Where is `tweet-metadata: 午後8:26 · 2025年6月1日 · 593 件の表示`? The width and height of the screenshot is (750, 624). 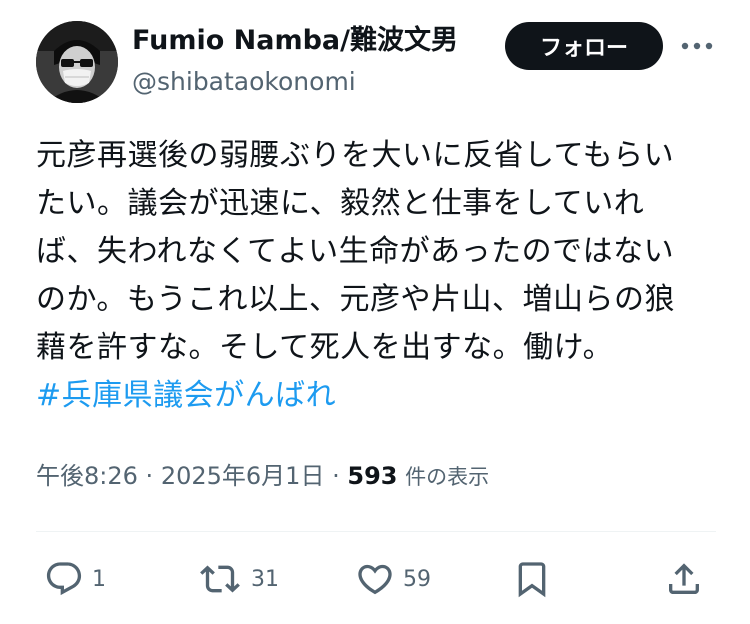
tweet-metadata: 午後8:26 · 2025年6月1日 · 593 件の表示 is located at coordinates (262, 476).